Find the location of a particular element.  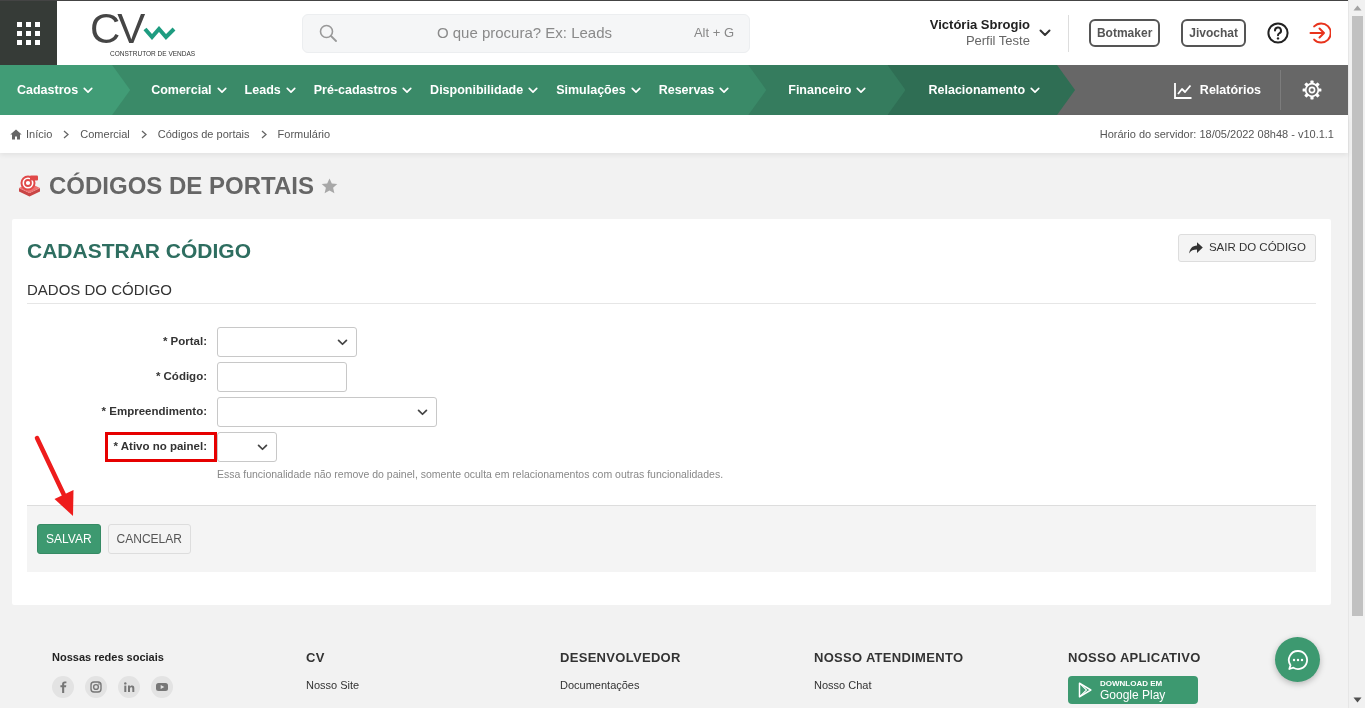

shortcut-hint: Alt + G is located at coordinates (713, 33).